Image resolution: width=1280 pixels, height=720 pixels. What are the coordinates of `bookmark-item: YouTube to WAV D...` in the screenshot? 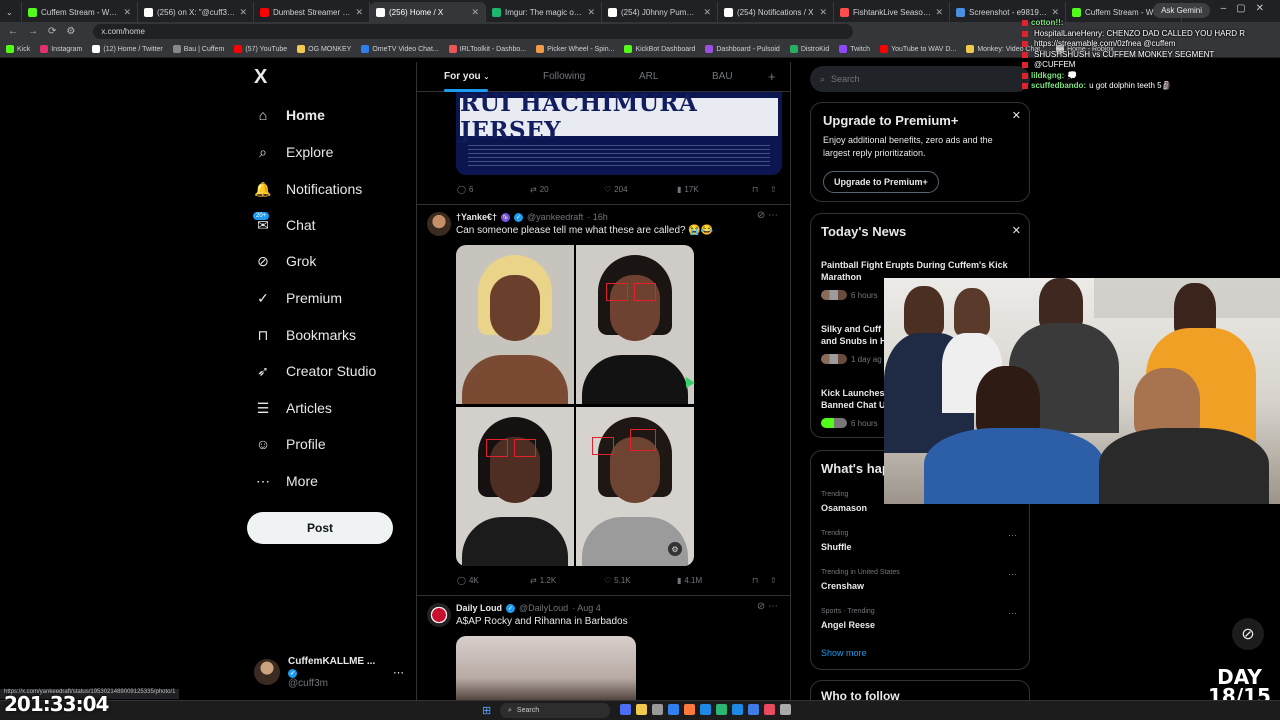 It's located at (918, 49).